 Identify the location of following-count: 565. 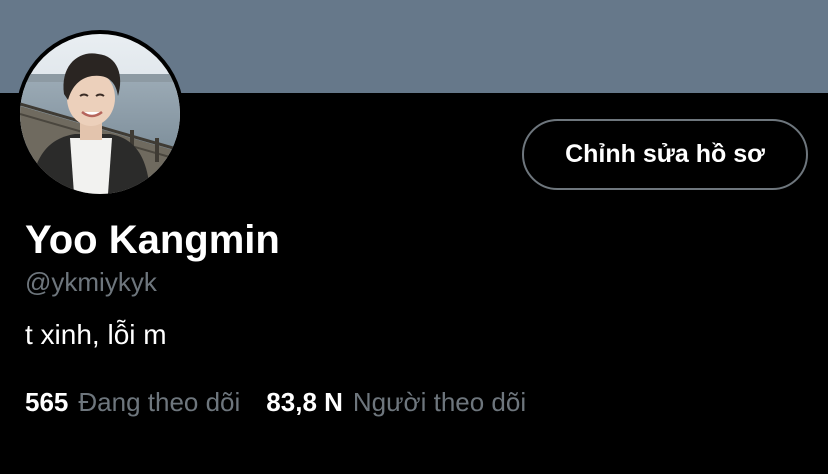
(47, 401).